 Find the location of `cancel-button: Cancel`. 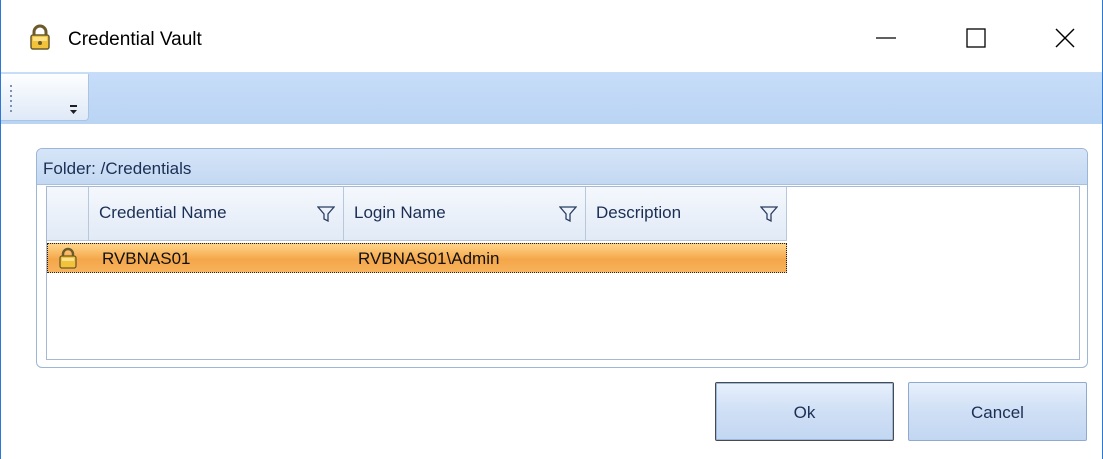

cancel-button: Cancel is located at coordinates (997, 411).